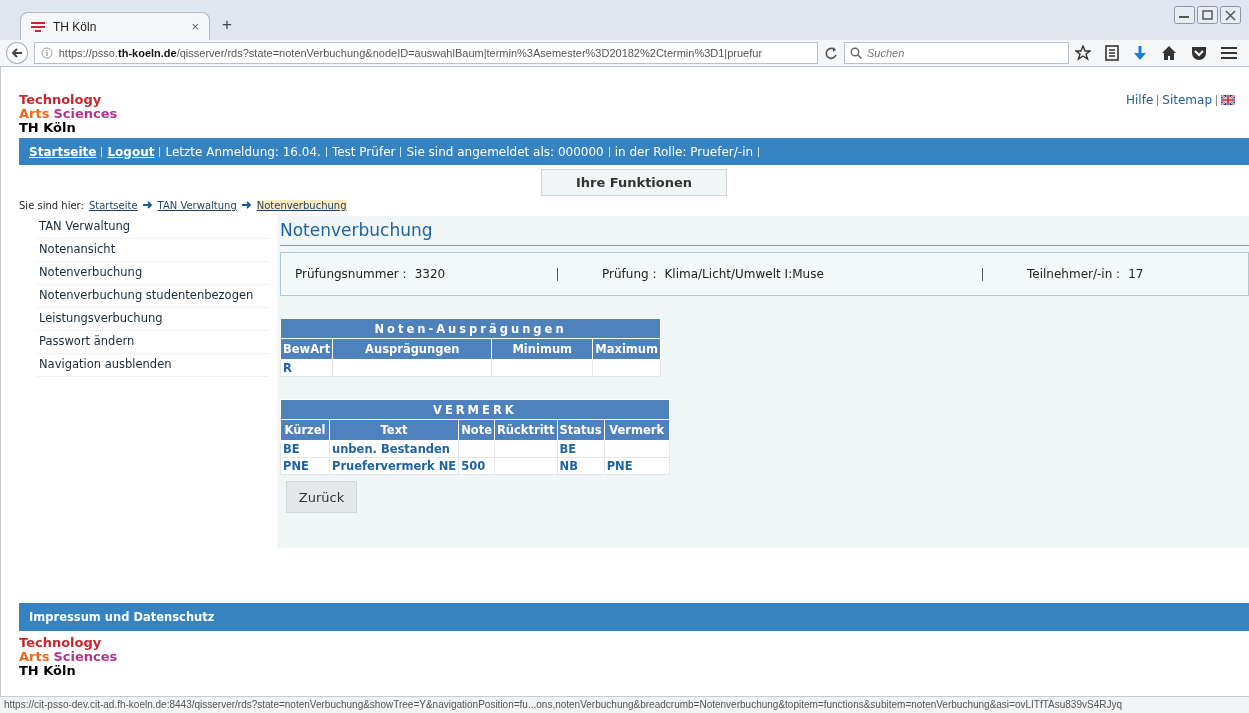 The image size is (1249, 713). I want to click on breadcrumb-link: Startseite, so click(113, 205).